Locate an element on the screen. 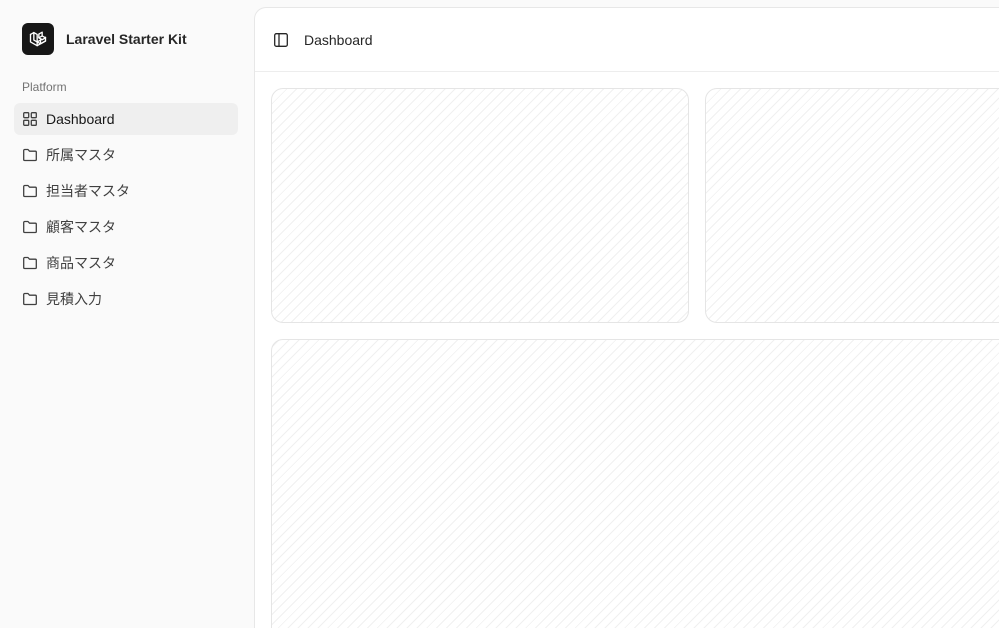  sidebar-item-customer-master: 顧客マスタ is located at coordinates (126, 227).